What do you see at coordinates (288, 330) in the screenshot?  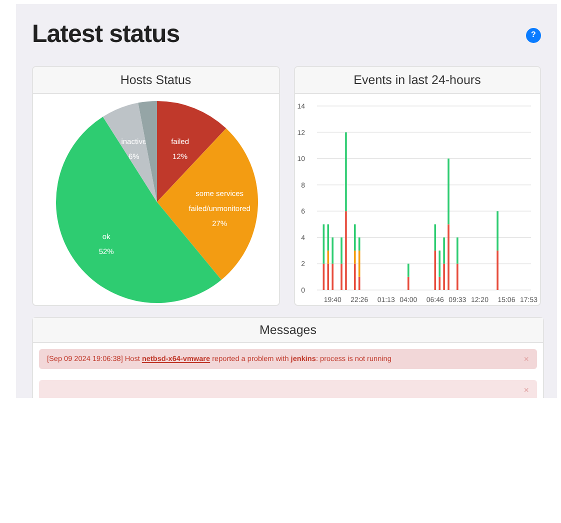 I see `card-header: Messages` at bounding box center [288, 330].